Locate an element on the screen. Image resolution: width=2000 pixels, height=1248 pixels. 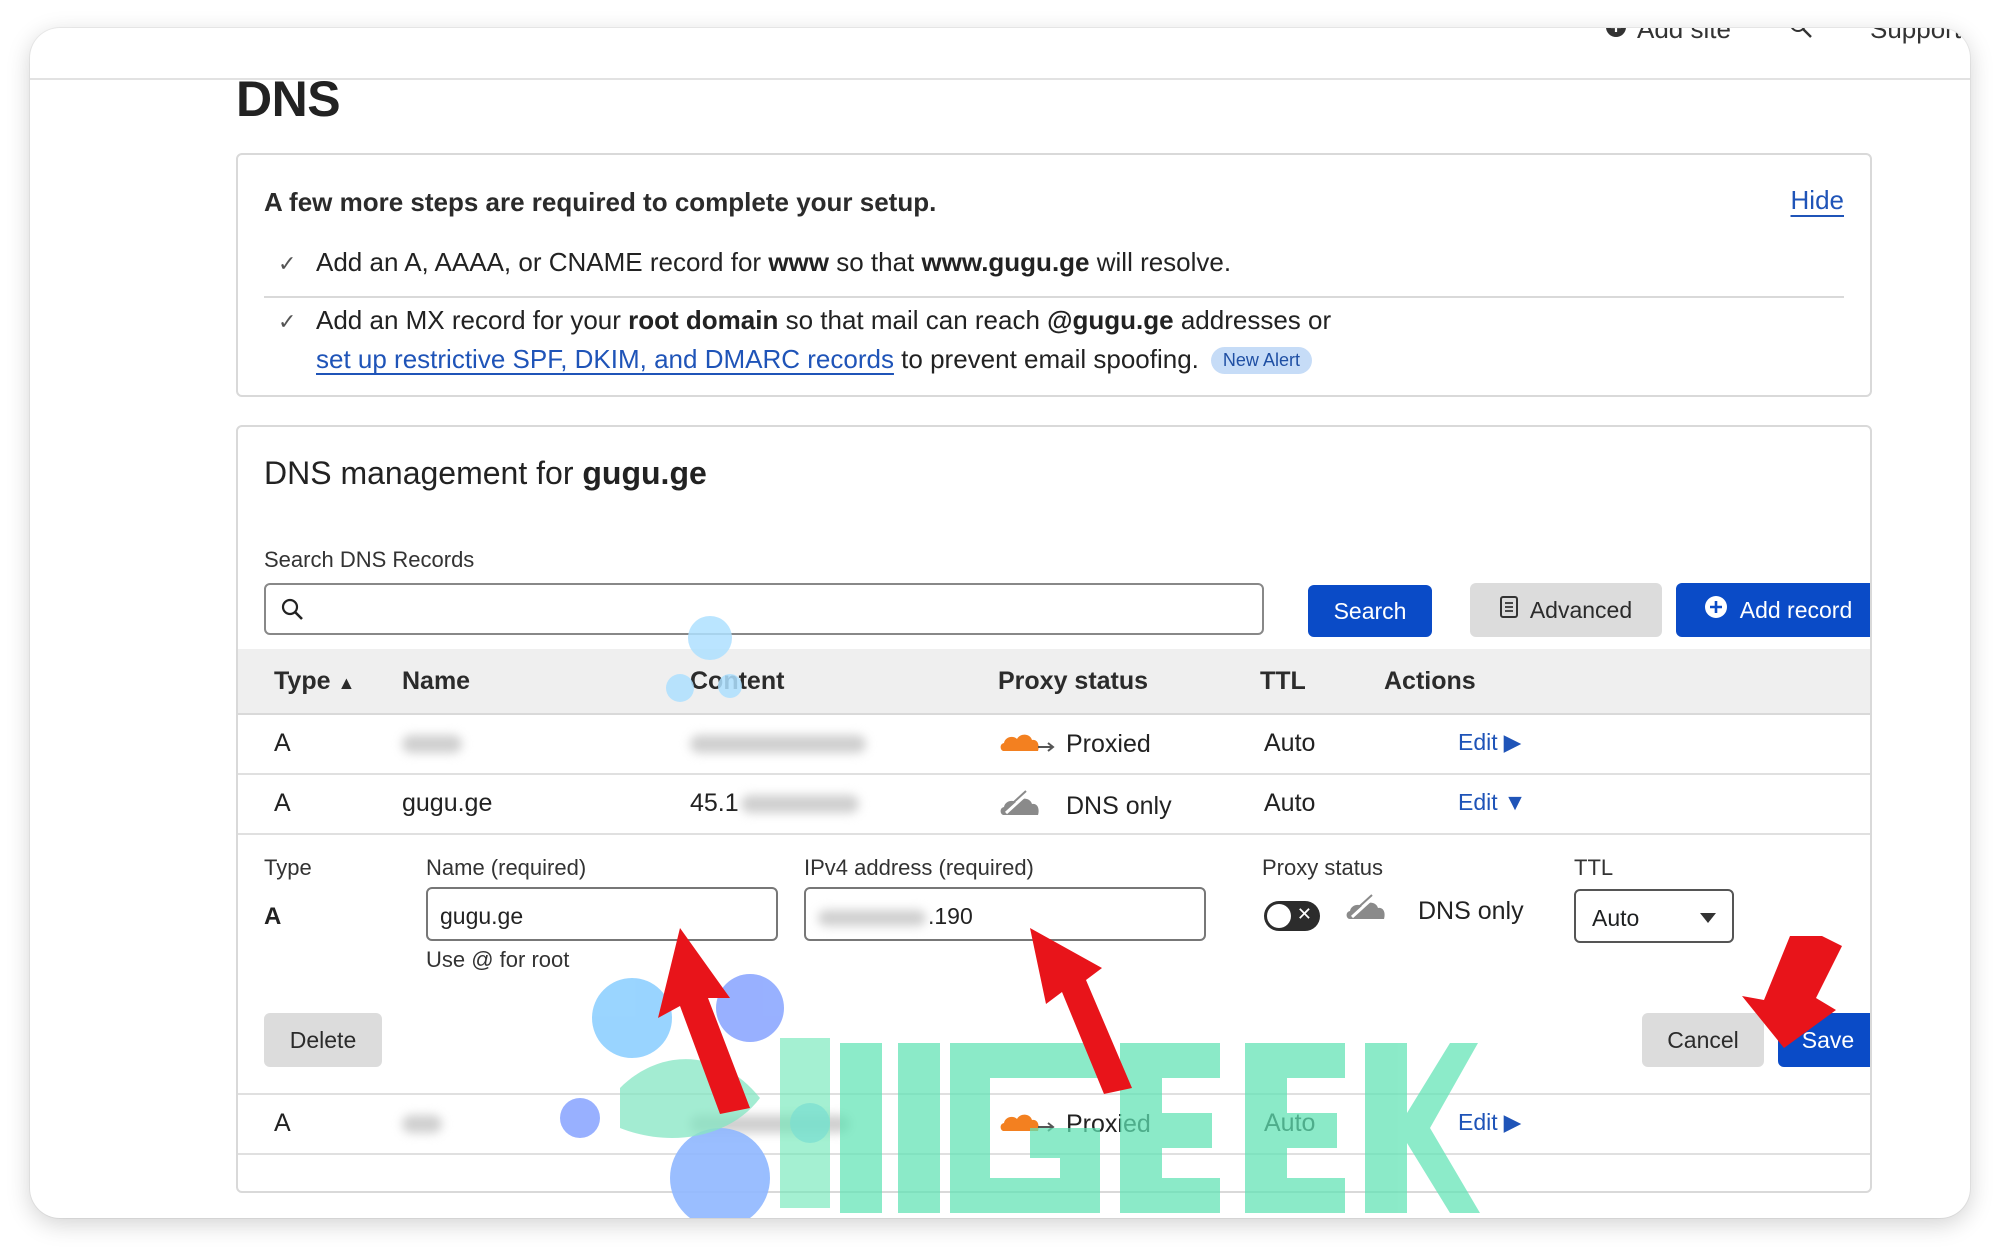
add-site-link: Add site is located at coordinates (1668, 36).